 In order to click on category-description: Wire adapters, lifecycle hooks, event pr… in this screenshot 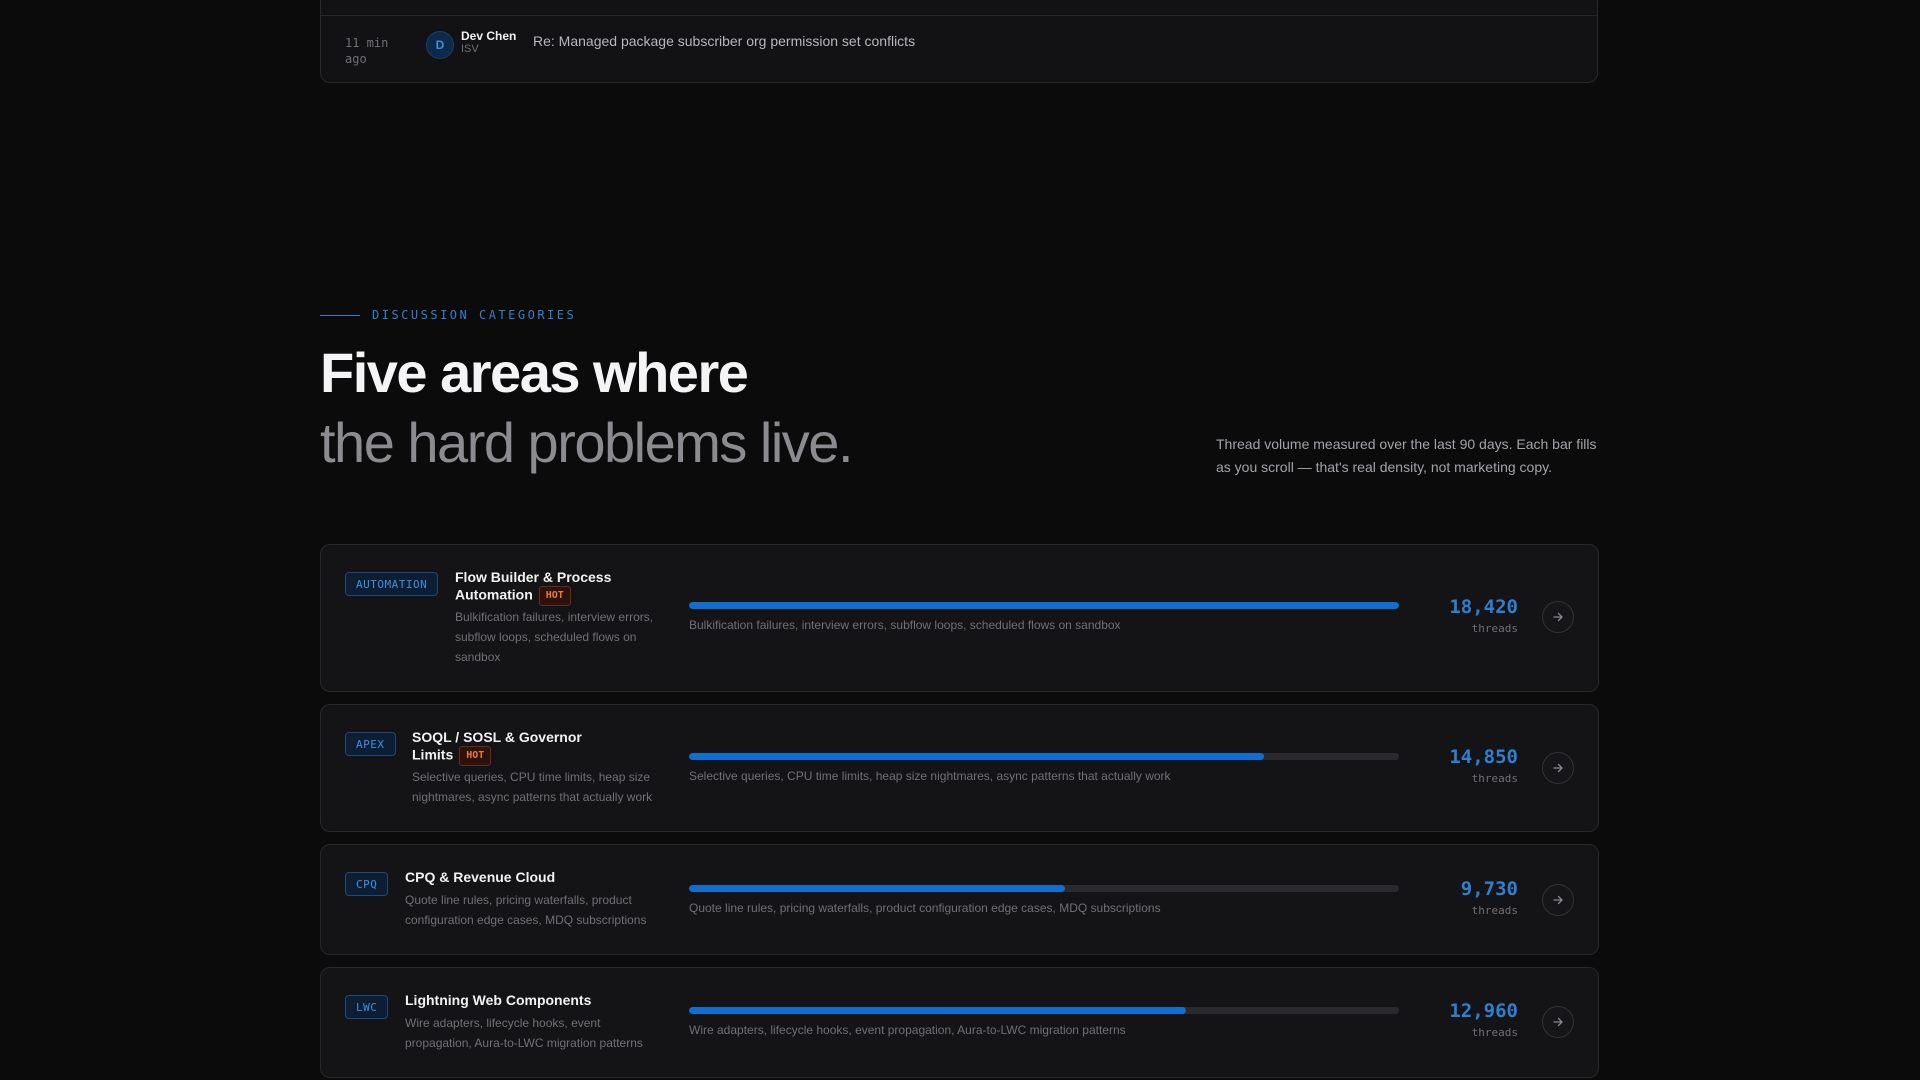, I will do `click(524, 1033)`.